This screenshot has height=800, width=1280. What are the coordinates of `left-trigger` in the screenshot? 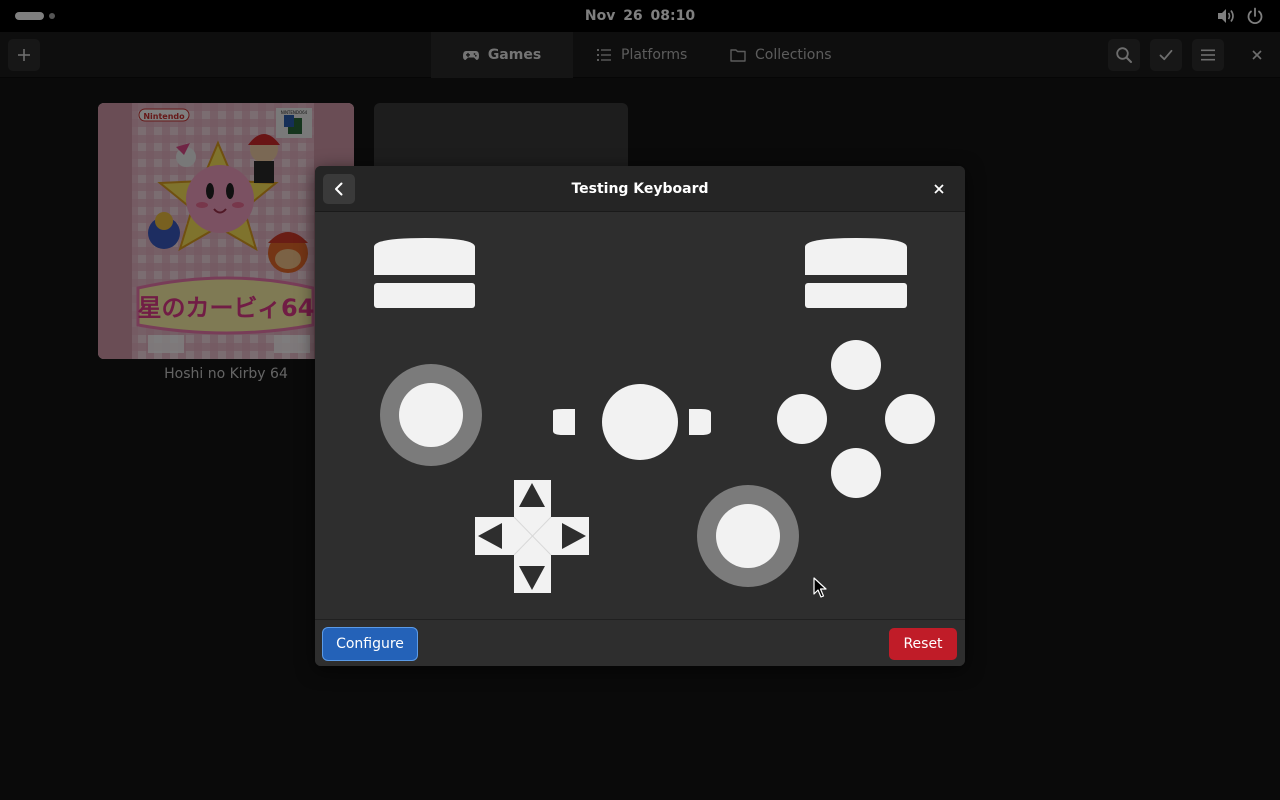 It's located at (424, 256).